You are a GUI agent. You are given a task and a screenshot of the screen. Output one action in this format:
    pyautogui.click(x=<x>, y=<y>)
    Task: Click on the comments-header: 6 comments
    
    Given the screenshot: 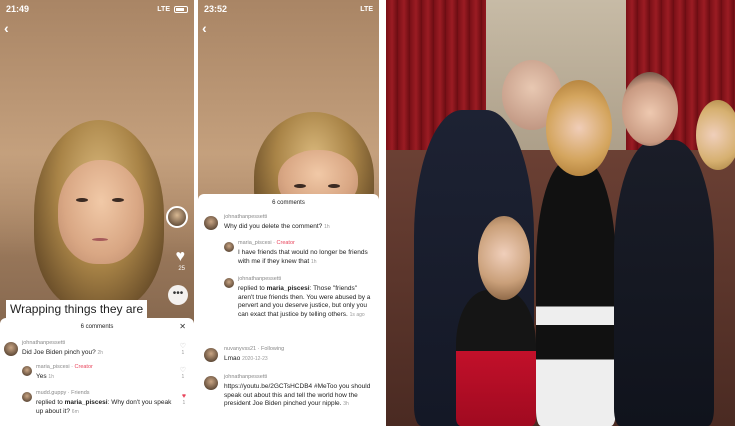 What is the action you would take?
    pyautogui.click(x=288, y=202)
    